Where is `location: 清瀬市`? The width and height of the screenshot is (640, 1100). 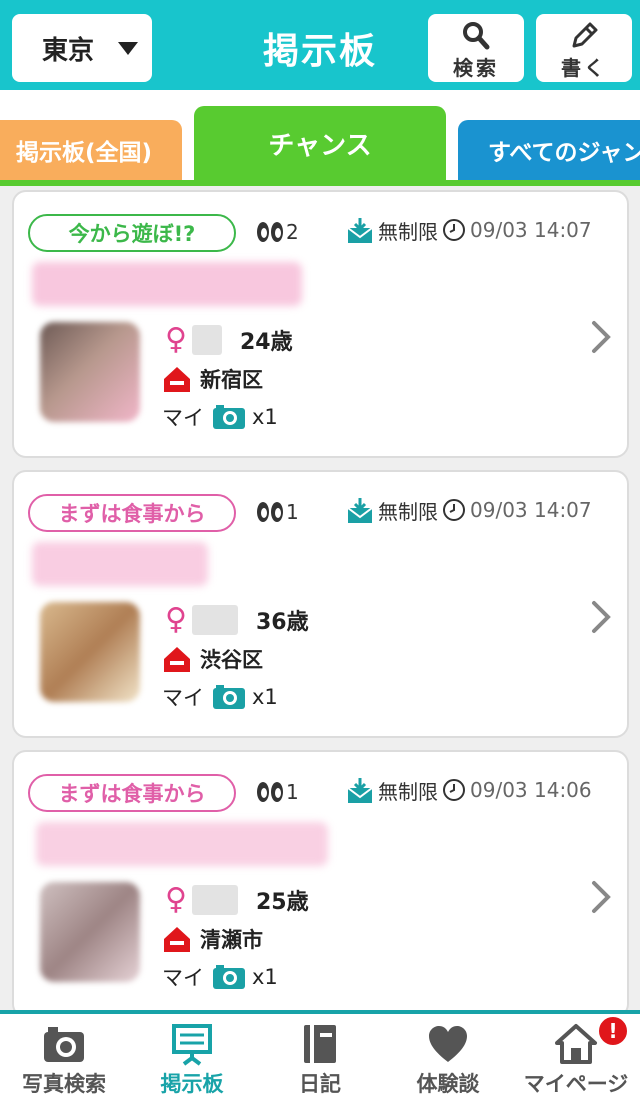
location: 清瀬市 is located at coordinates (231, 940).